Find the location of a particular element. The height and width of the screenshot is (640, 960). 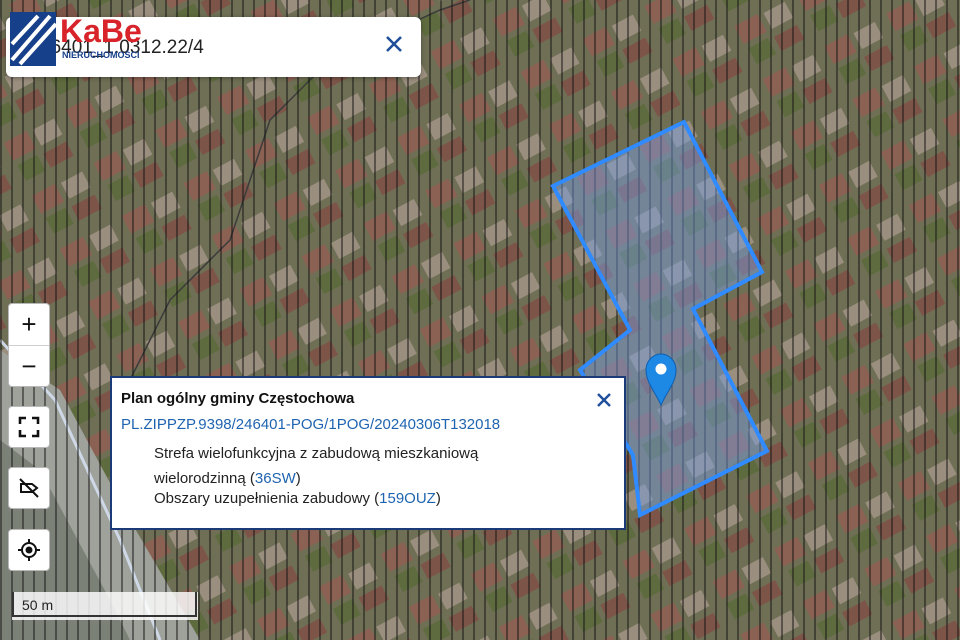

fullscreen-icon is located at coordinates (29, 427).